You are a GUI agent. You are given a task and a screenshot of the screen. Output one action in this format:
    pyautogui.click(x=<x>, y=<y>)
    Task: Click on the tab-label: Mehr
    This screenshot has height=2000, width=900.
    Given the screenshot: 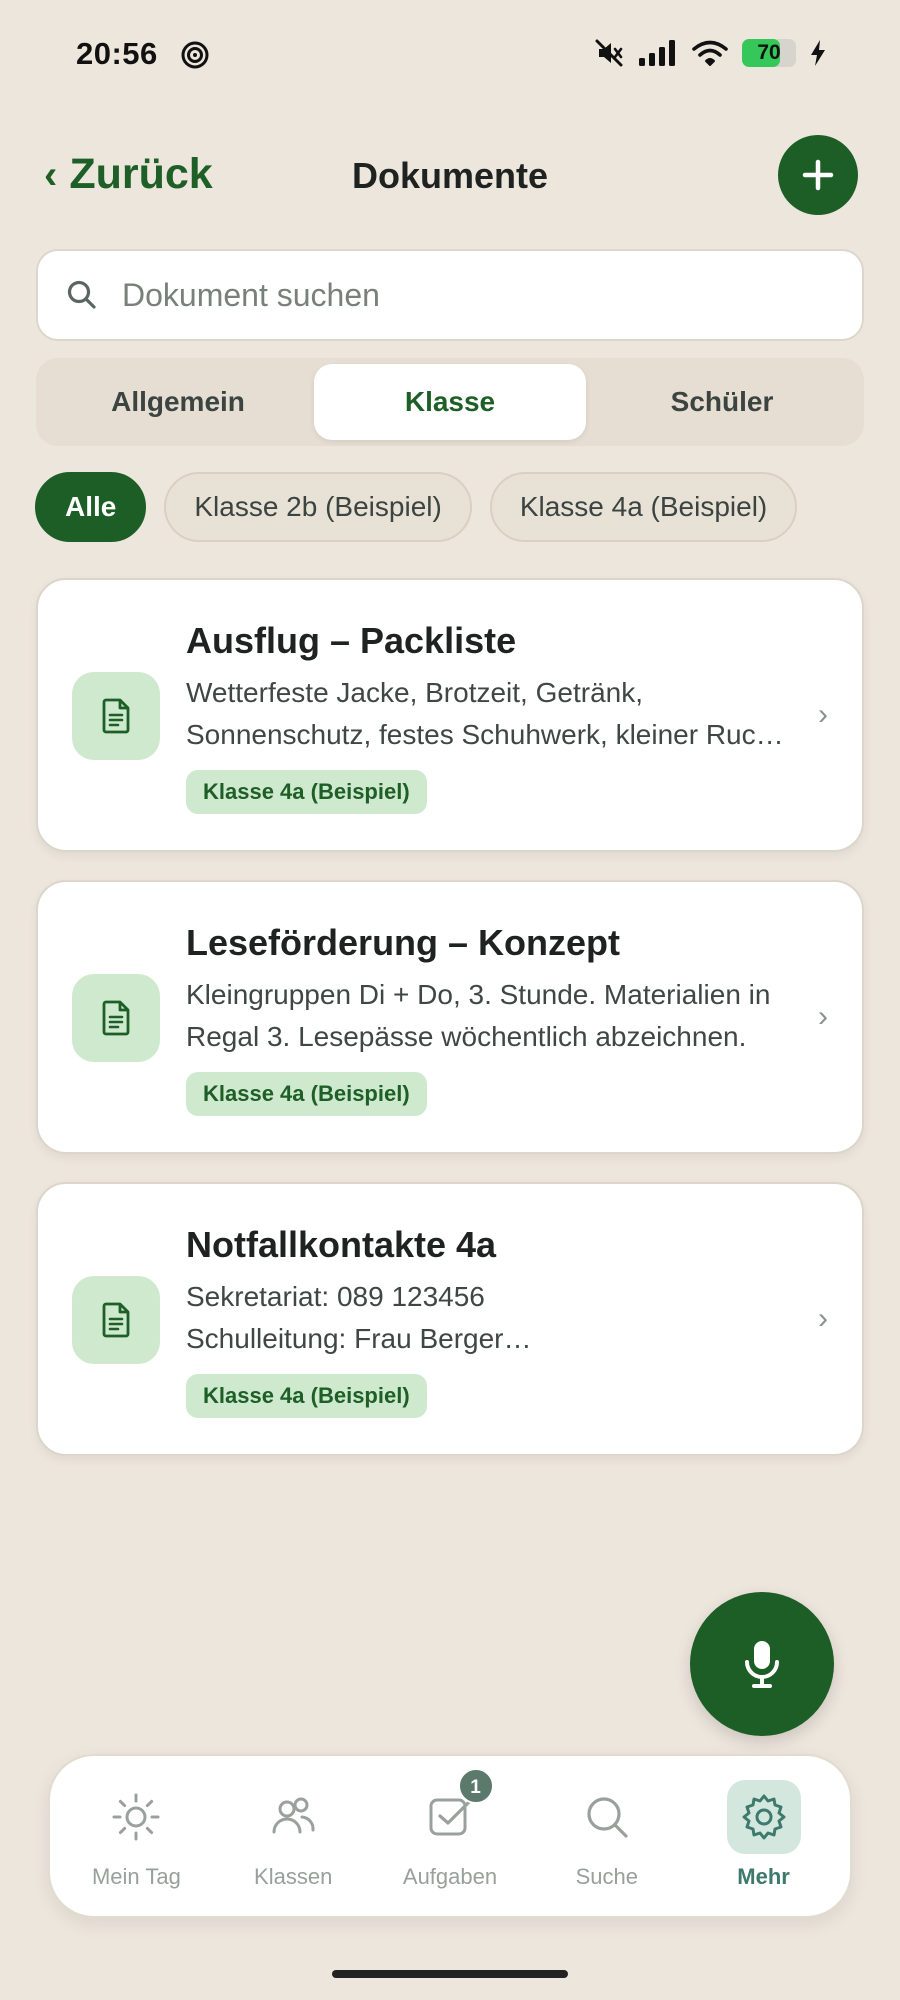 What is the action you would take?
    pyautogui.click(x=763, y=1876)
    